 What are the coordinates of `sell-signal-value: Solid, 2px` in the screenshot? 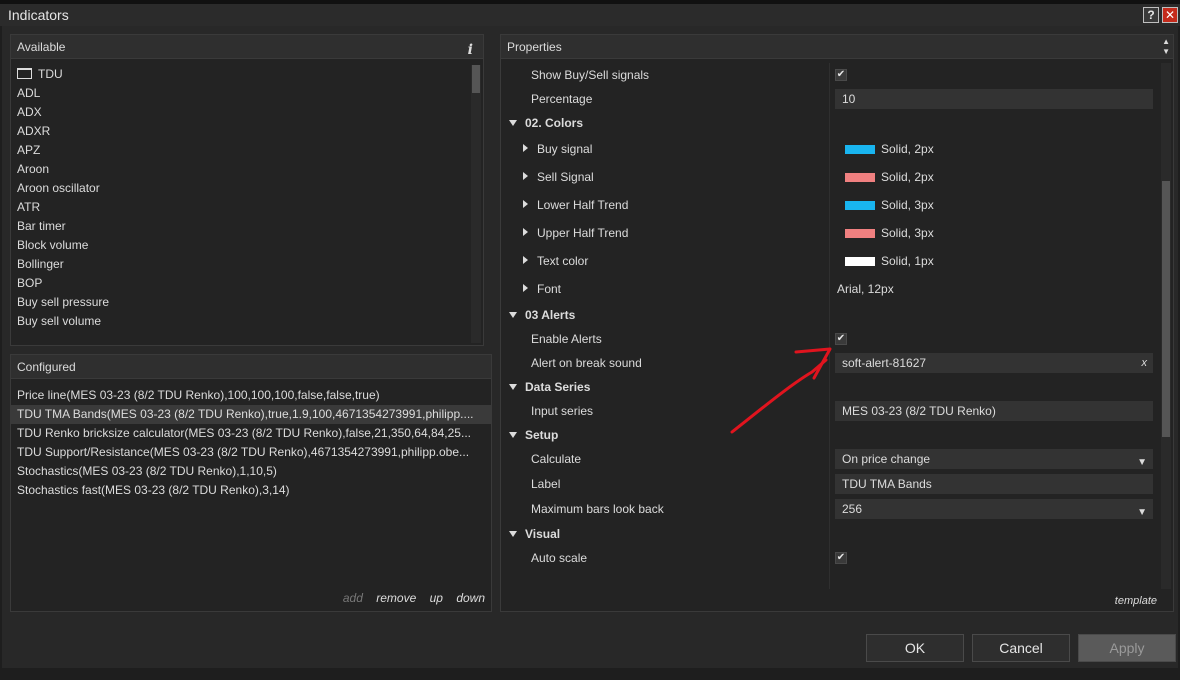 It's located at (994, 177).